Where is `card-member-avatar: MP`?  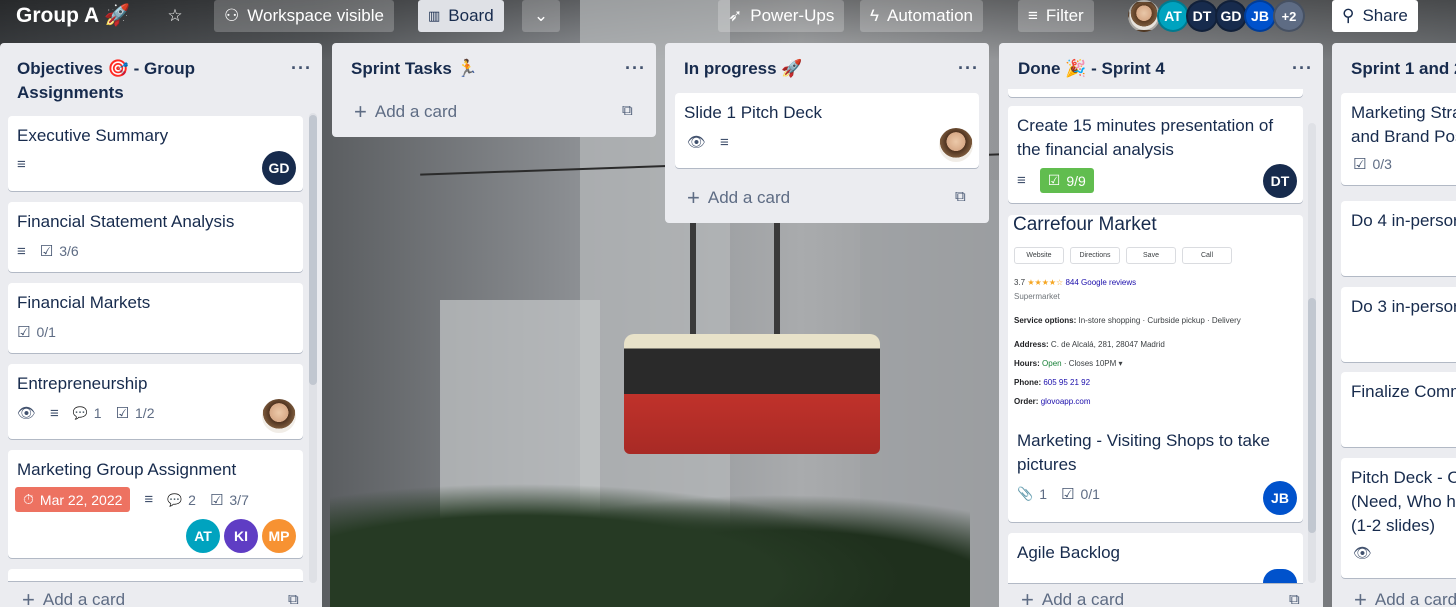 card-member-avatar: MP is located at coordinates (279, 536).